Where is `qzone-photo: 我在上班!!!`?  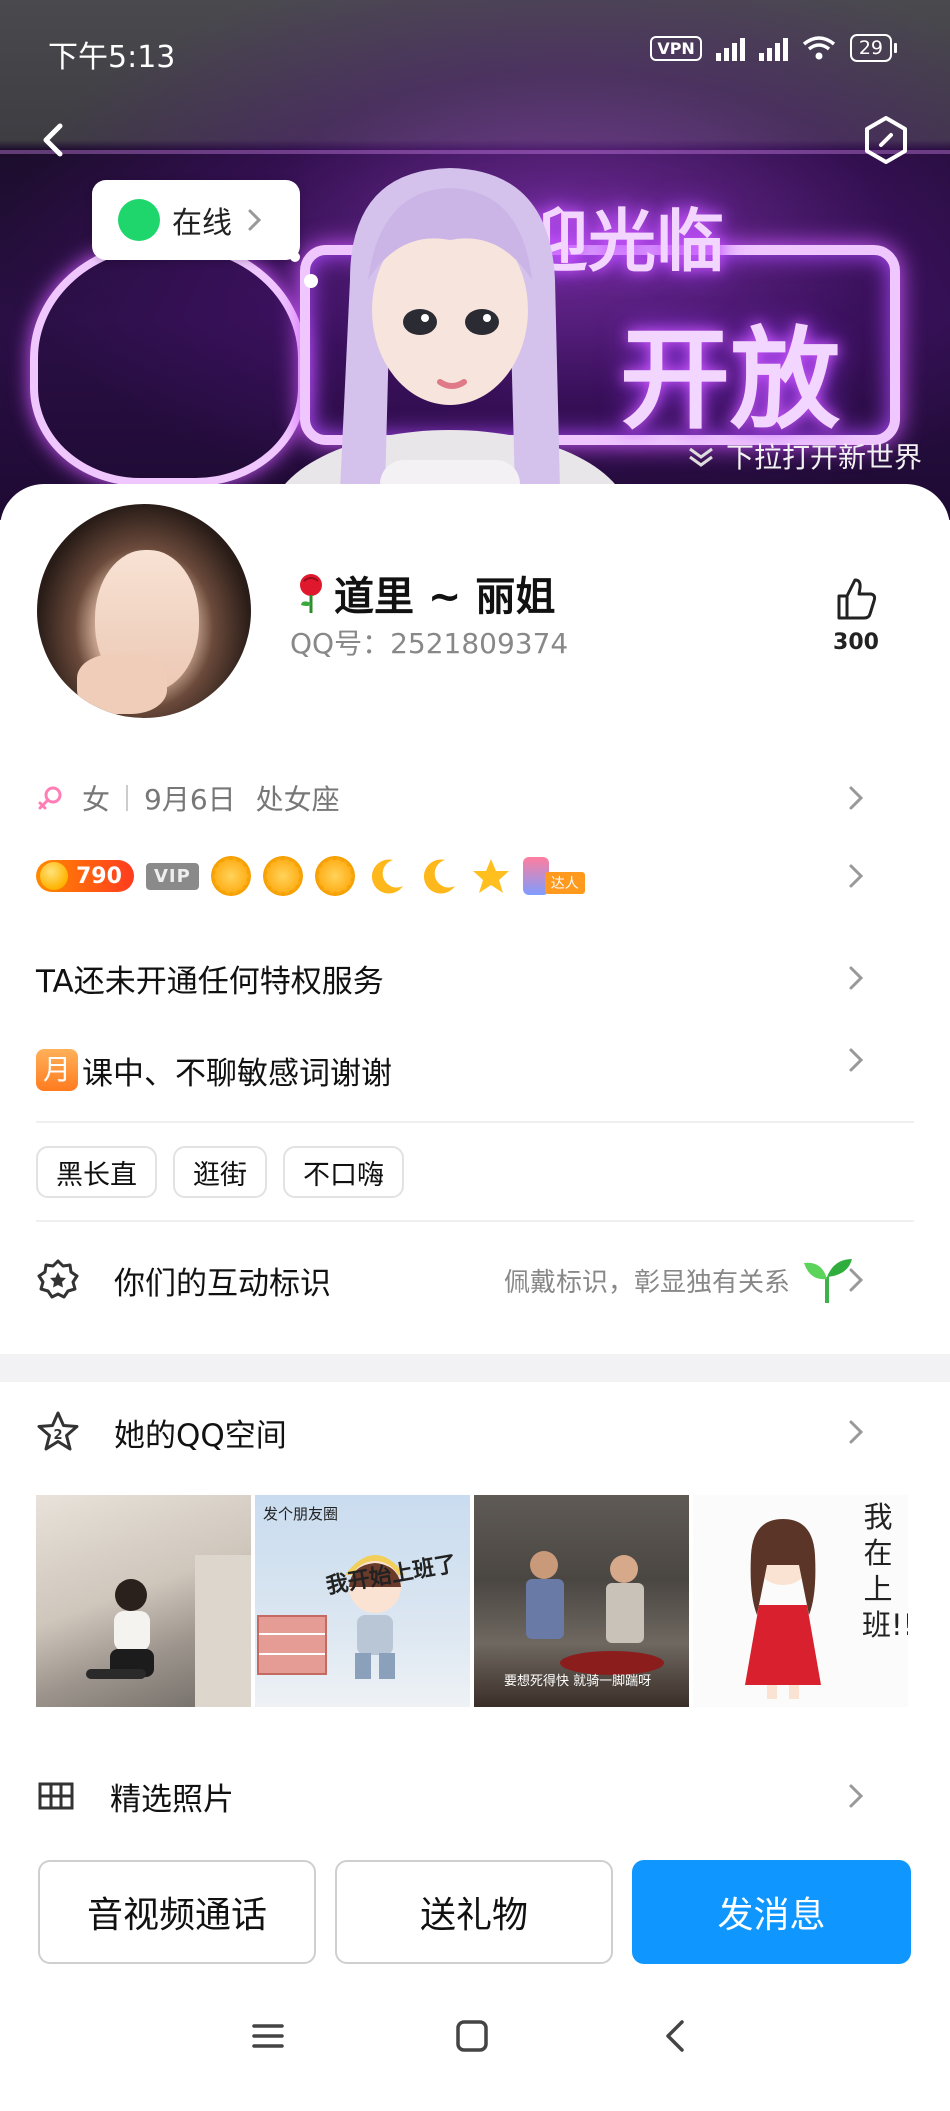
qzone-photo: 我在上班!!! is located at coordinates (800, 1601).